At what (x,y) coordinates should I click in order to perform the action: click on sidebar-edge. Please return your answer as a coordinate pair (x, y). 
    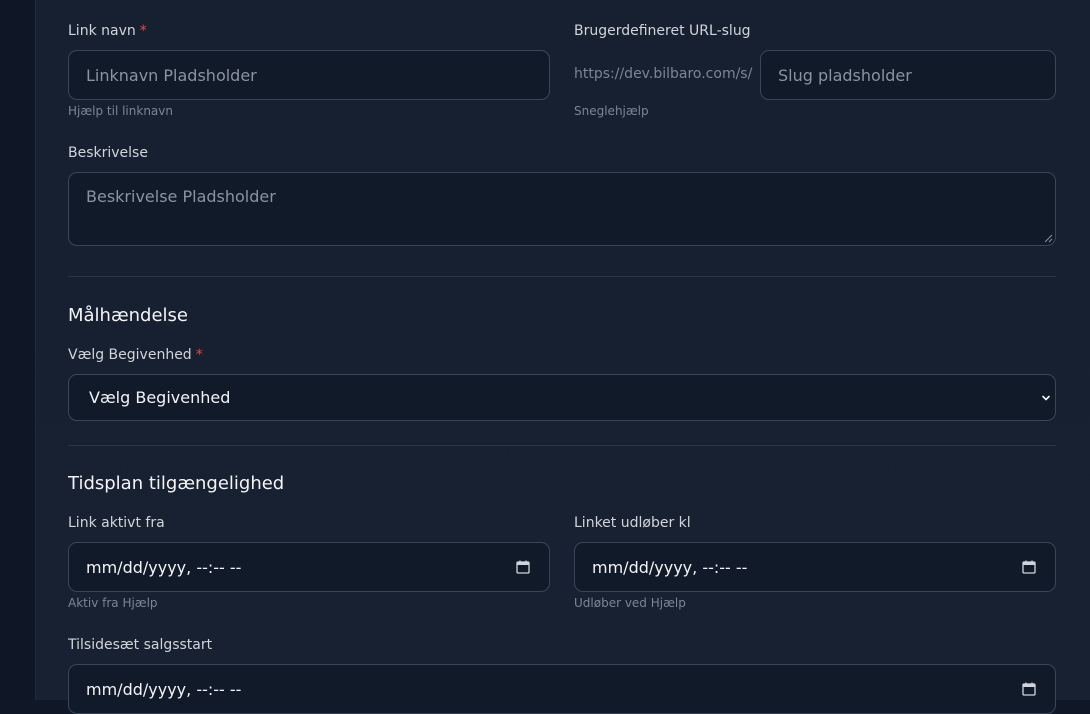
    Looking at the image, I should click on (18, 350).